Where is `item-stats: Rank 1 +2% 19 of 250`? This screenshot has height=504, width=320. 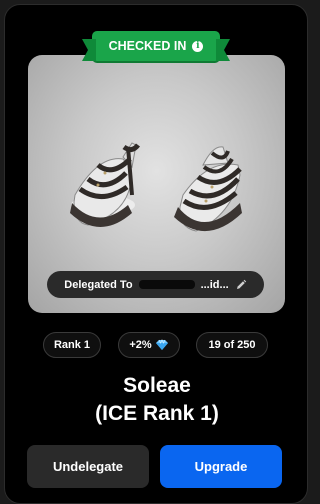
item-stats: Rank 1 +2% 19 of 250 is located at coordinates (157, 345).